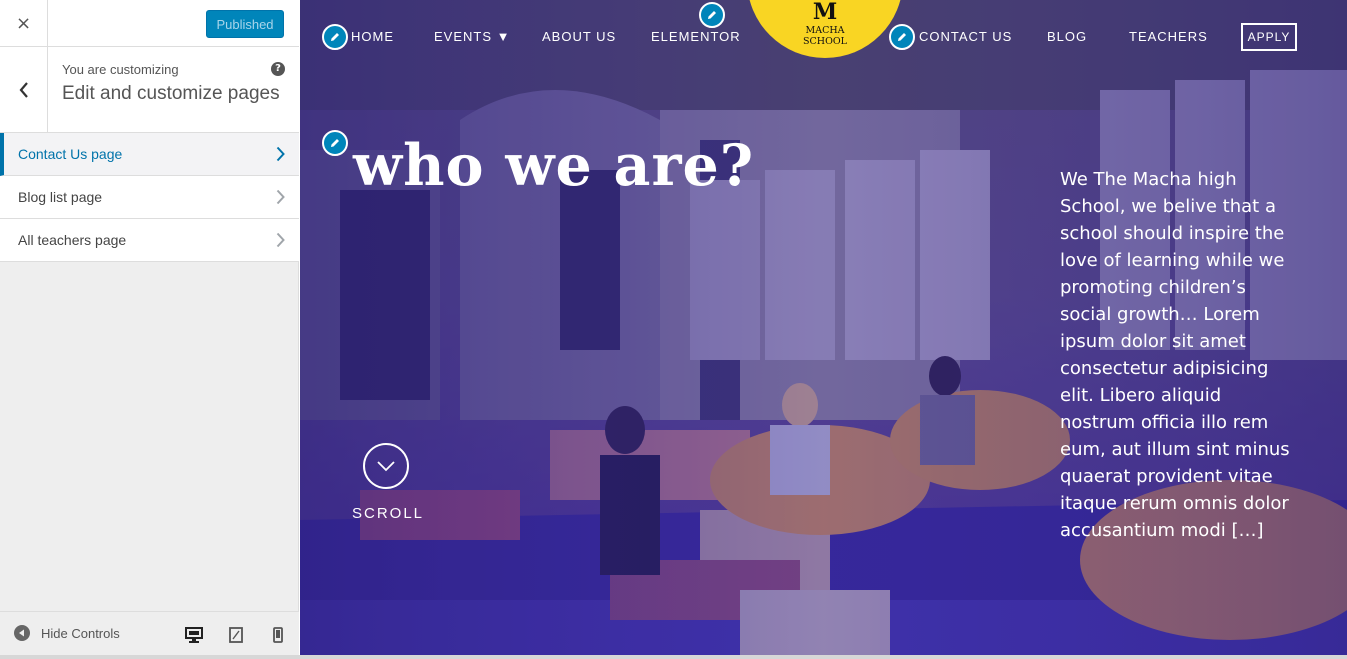 The height and width of the screenshot is (659, 1347). Describe the element at coordinates (72, 240) in the screenshot. I see `menu-item-label: All teachers page` at that location.